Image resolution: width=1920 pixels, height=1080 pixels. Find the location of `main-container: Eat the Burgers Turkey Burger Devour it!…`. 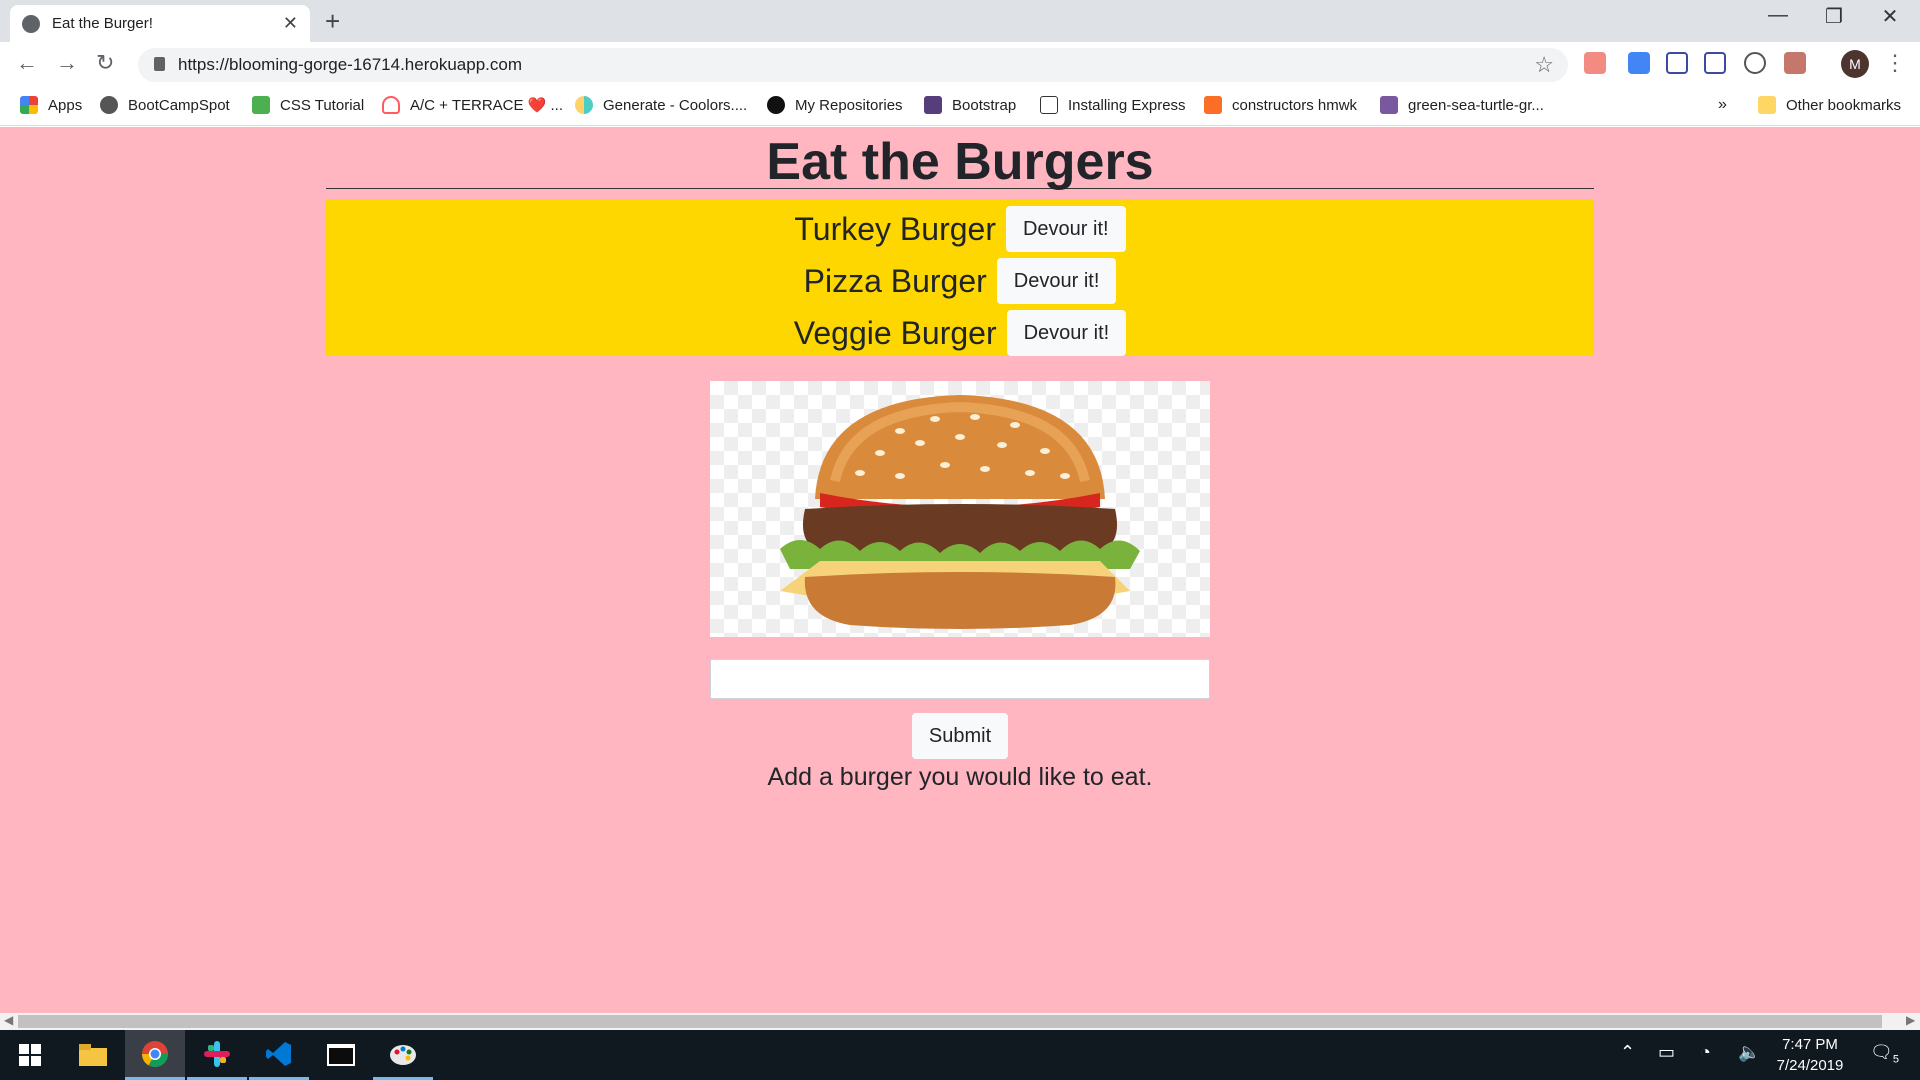

main-container: Eat the Burgers Turkey Burger Devour it!… is located at coordinates (960, 241).